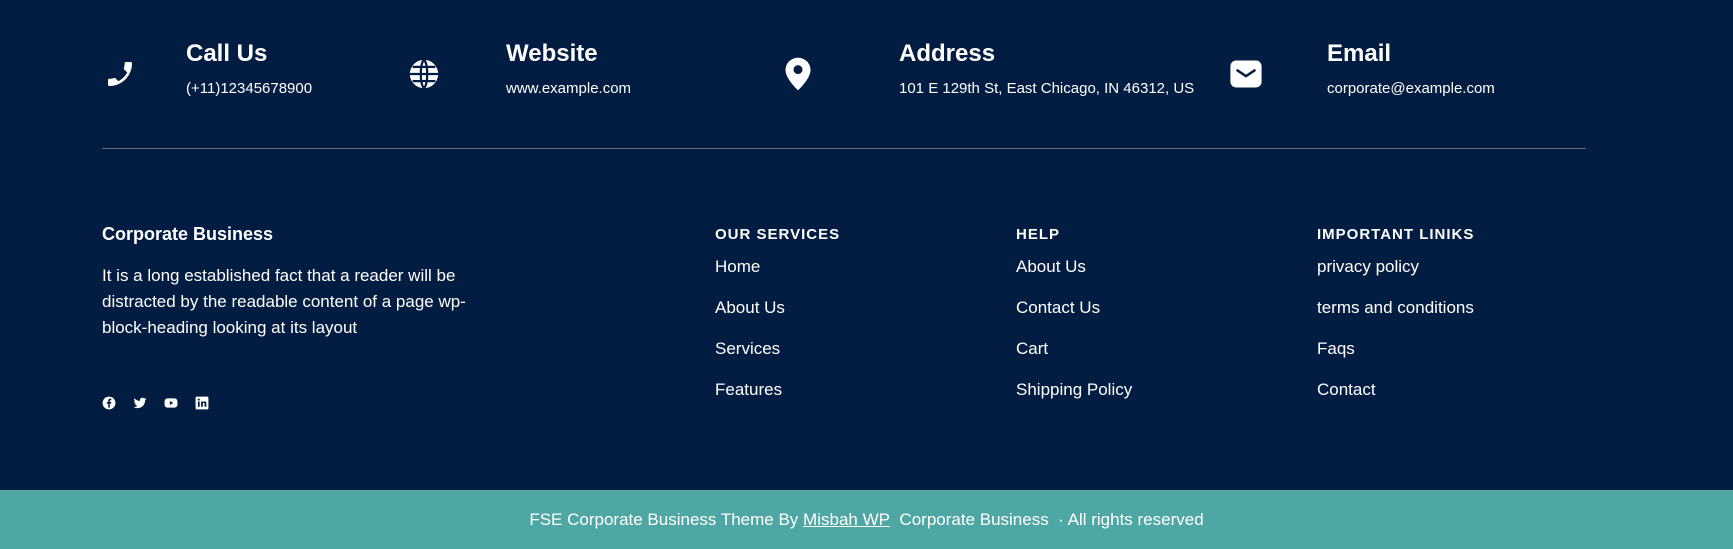 The width and height of the screenshot is (1733, 549). What do you see at coordinates (778, 234) in the screenshot?
I see `column-title: OUR SERVICES` at bounding box center [778, 234].